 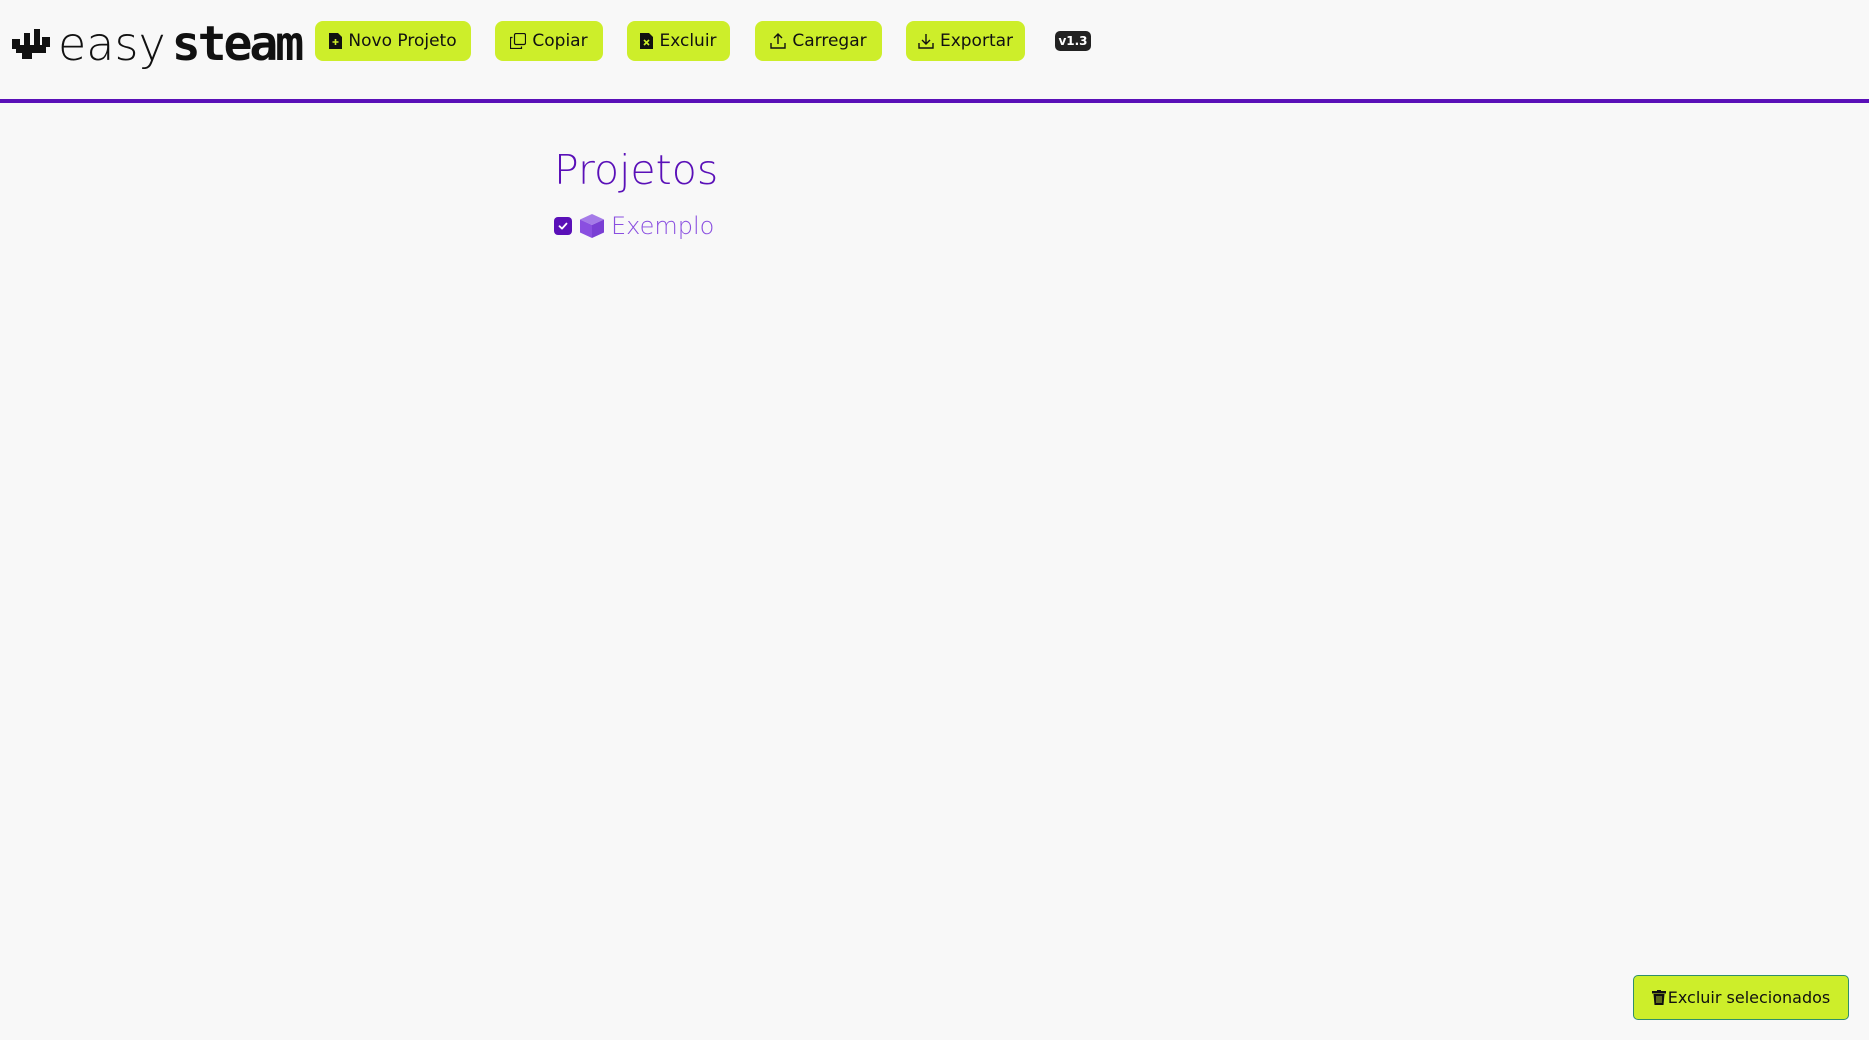 I want to click on project-list-item: Exemplo, so click(x=634, y=226).